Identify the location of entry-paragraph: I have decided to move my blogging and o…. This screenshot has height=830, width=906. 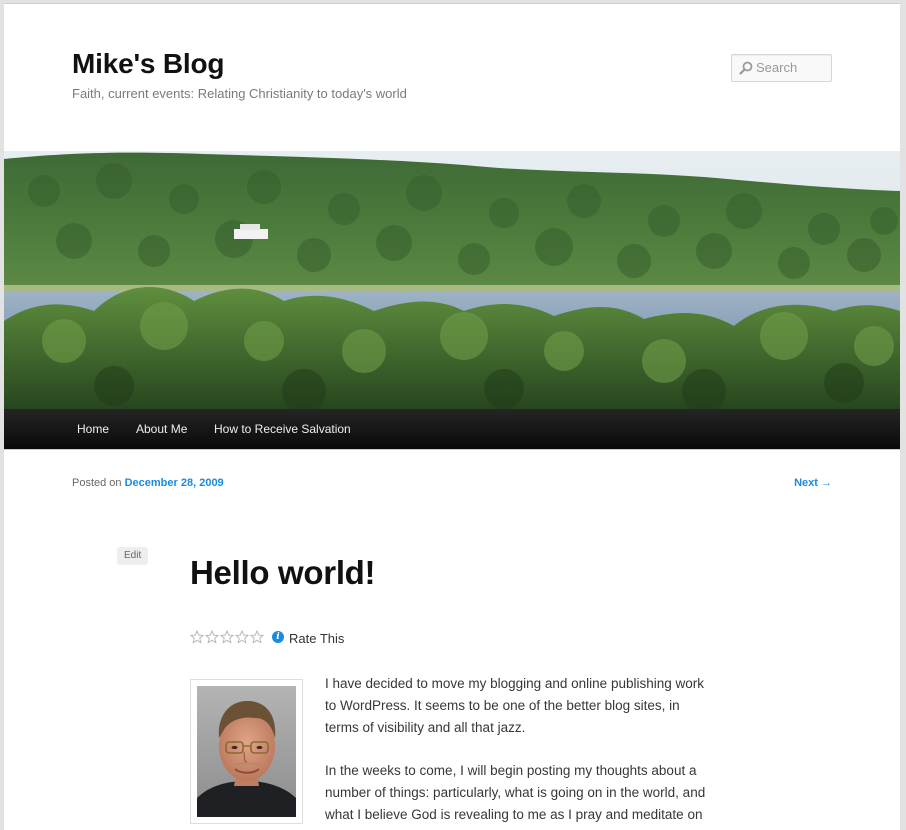
(514, 705).